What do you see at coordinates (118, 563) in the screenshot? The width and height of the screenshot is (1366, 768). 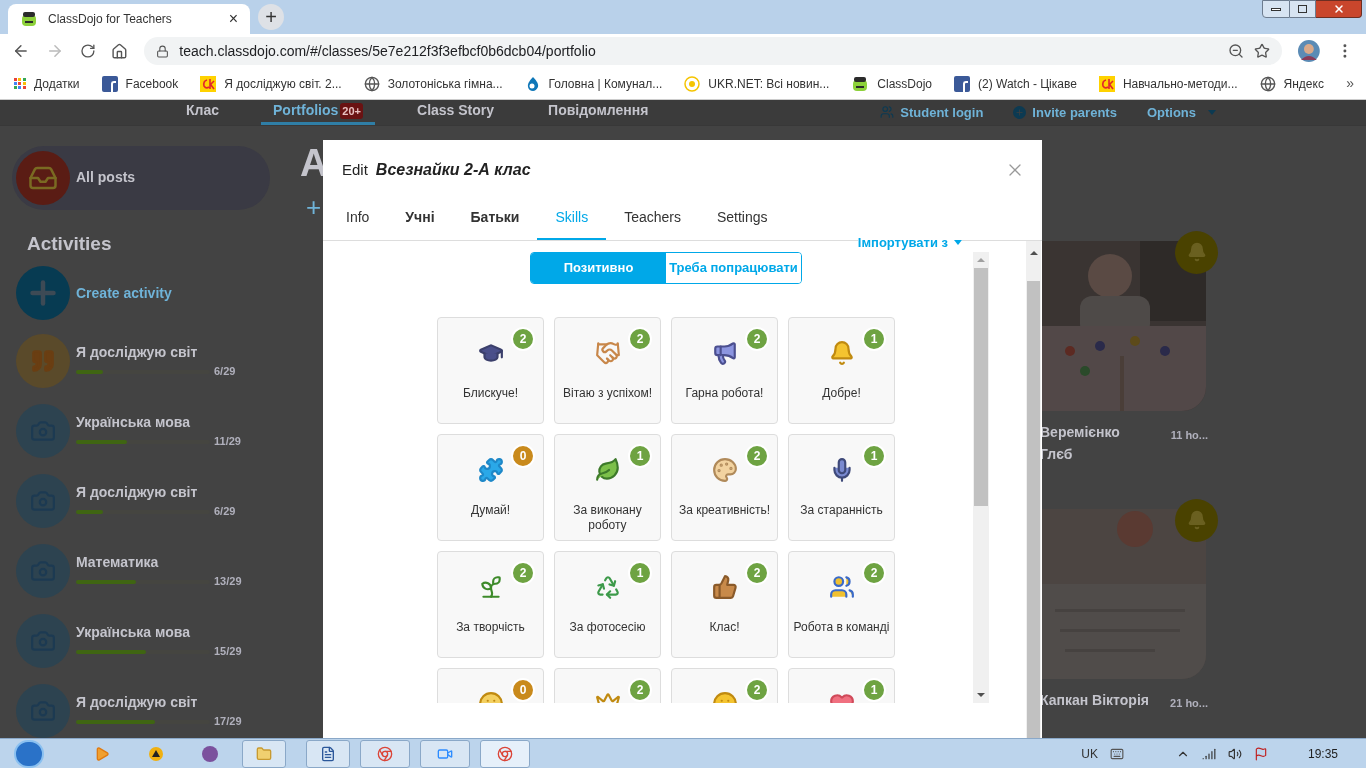 I see `activity-name: Математика` at bounding box center [118, 563].